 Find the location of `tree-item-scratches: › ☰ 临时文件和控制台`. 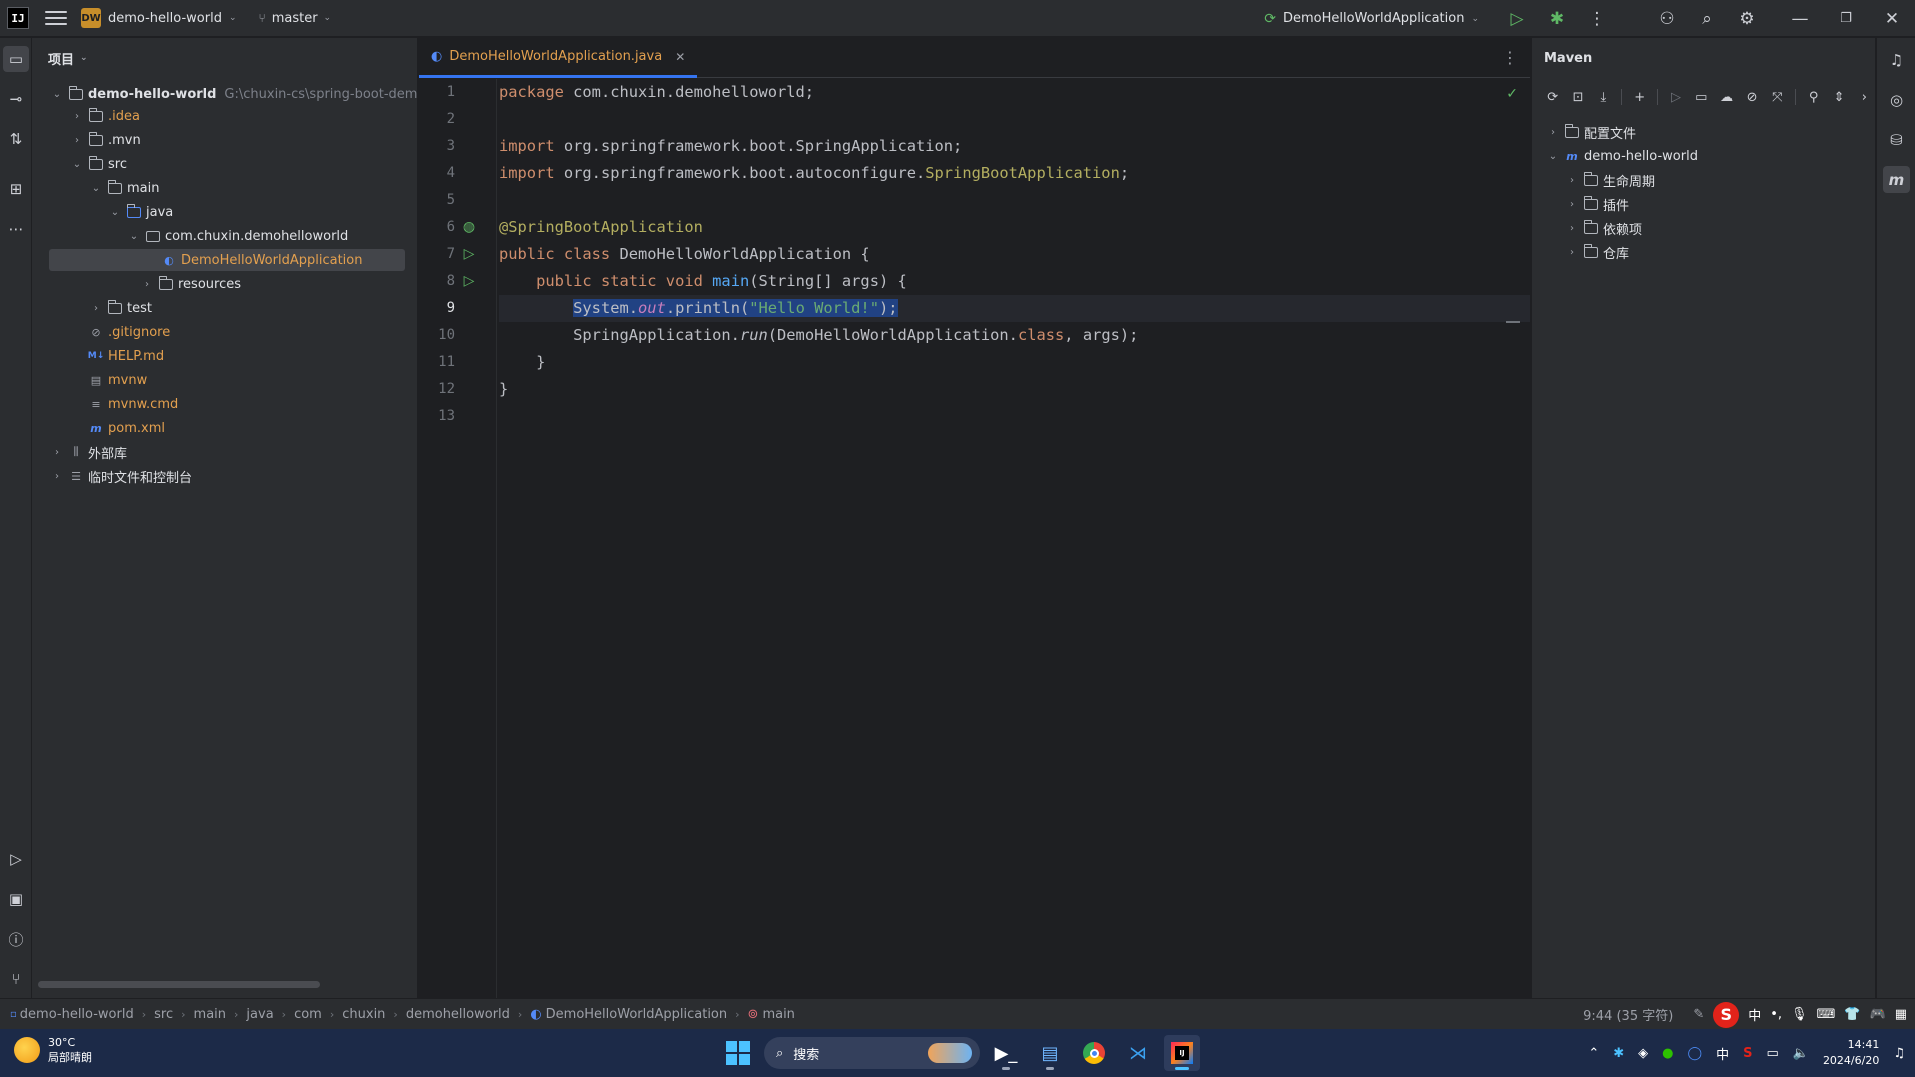

tree-item-scratches: › ☰ 临时文件和控制台 is located at coordinates (121, 476).